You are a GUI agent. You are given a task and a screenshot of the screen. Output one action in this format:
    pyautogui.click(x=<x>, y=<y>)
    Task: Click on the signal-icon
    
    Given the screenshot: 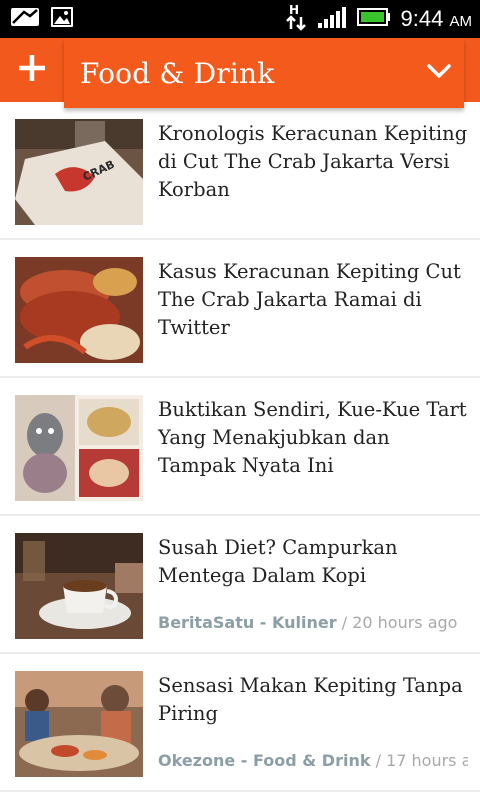 What is the action you would take?
    pyautogui.click(x=332, y=19)
    